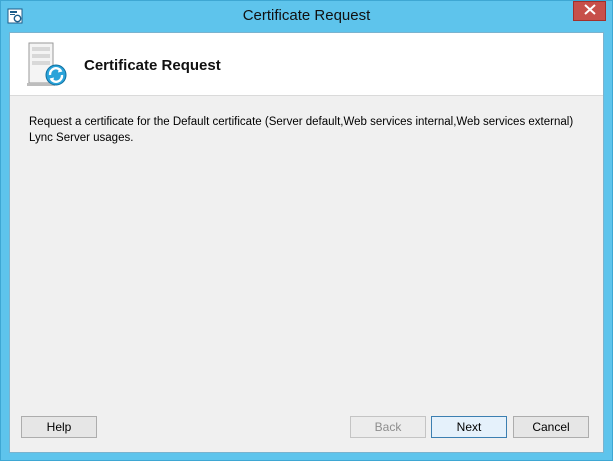  I want to click on page-title: Certificate Request, so click(152, 65).